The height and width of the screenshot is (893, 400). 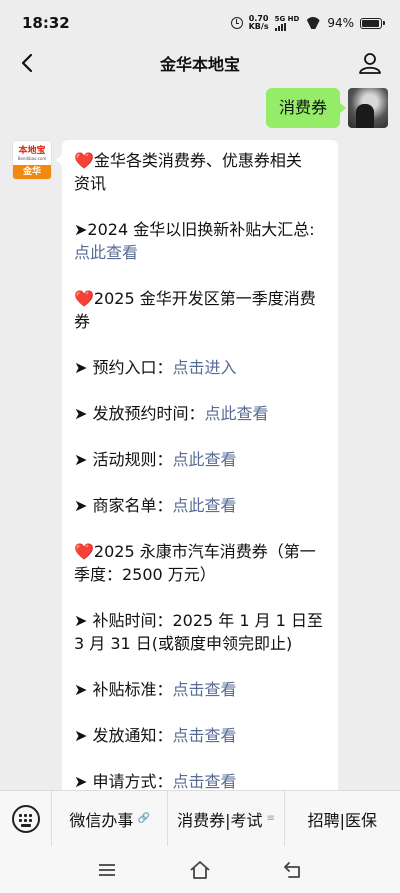 I want to click on item-label: ➤ 发放通知：, so click(x=123, y=735).